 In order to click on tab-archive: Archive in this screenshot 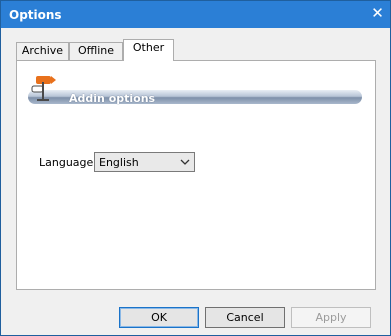, I will do `click(42, 51)`.